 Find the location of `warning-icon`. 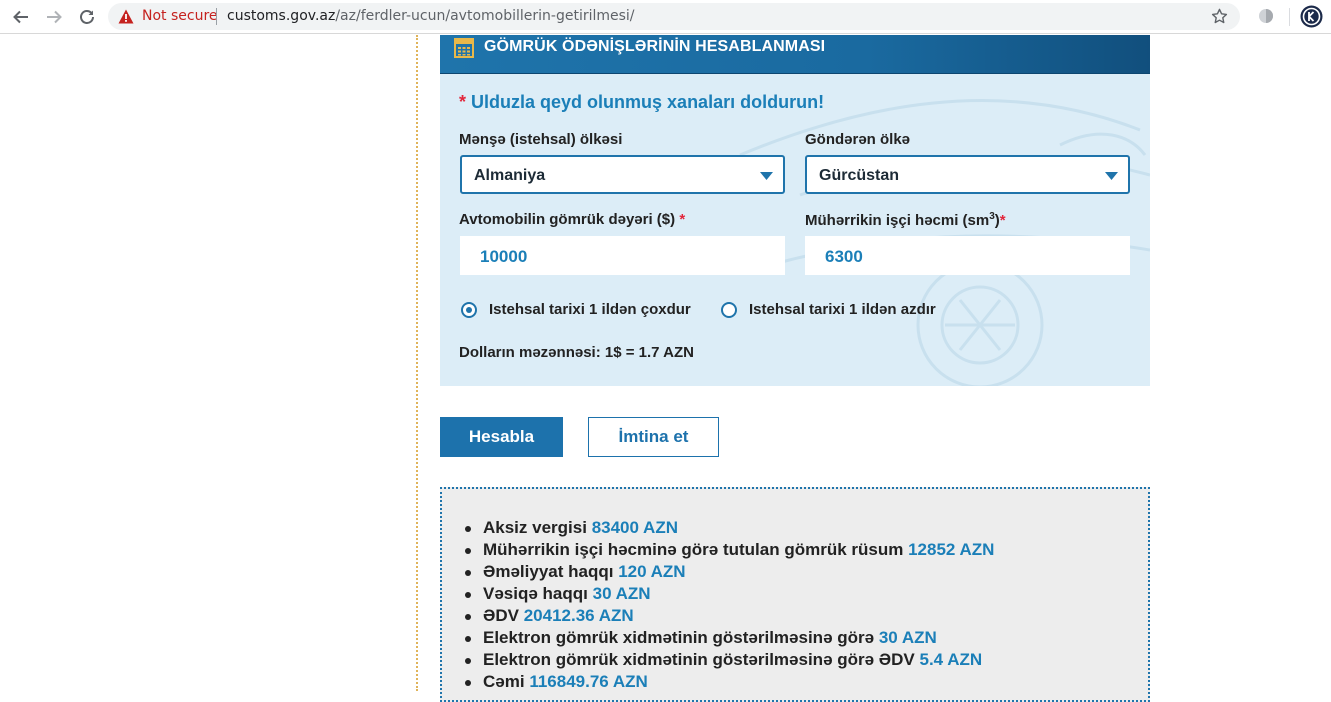

warning-icon is located at coordinates (126, 16).